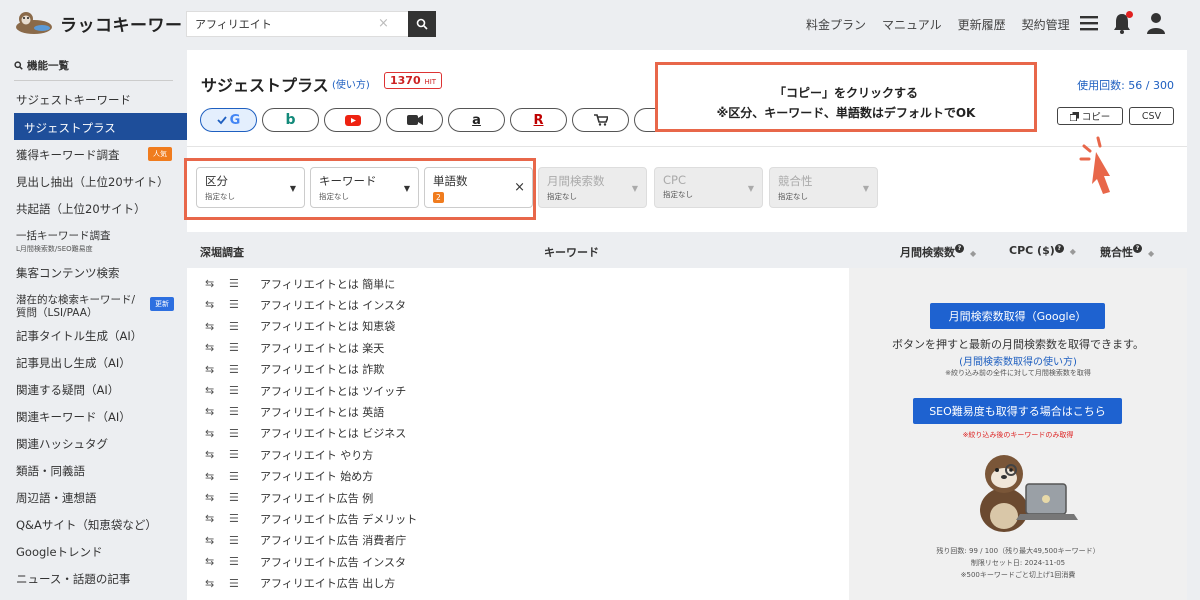  What do you see at coordinates (1127, 252) in the screenshot?
I see `col-competition: 競合性 ? ◆` at bounding box center [1127, 252].